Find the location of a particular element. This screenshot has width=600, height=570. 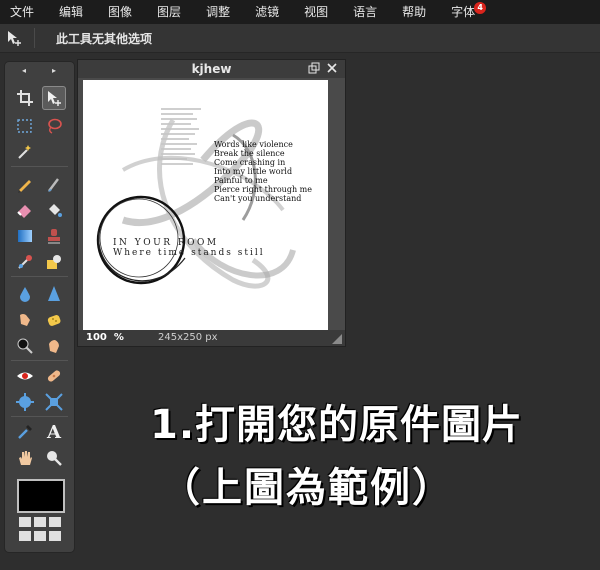

dodge-tool is located at coordinates (25, 346).